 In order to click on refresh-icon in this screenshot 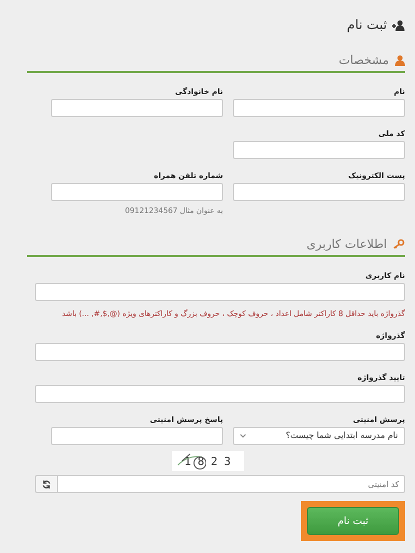, I will do `click(46, 484)`.